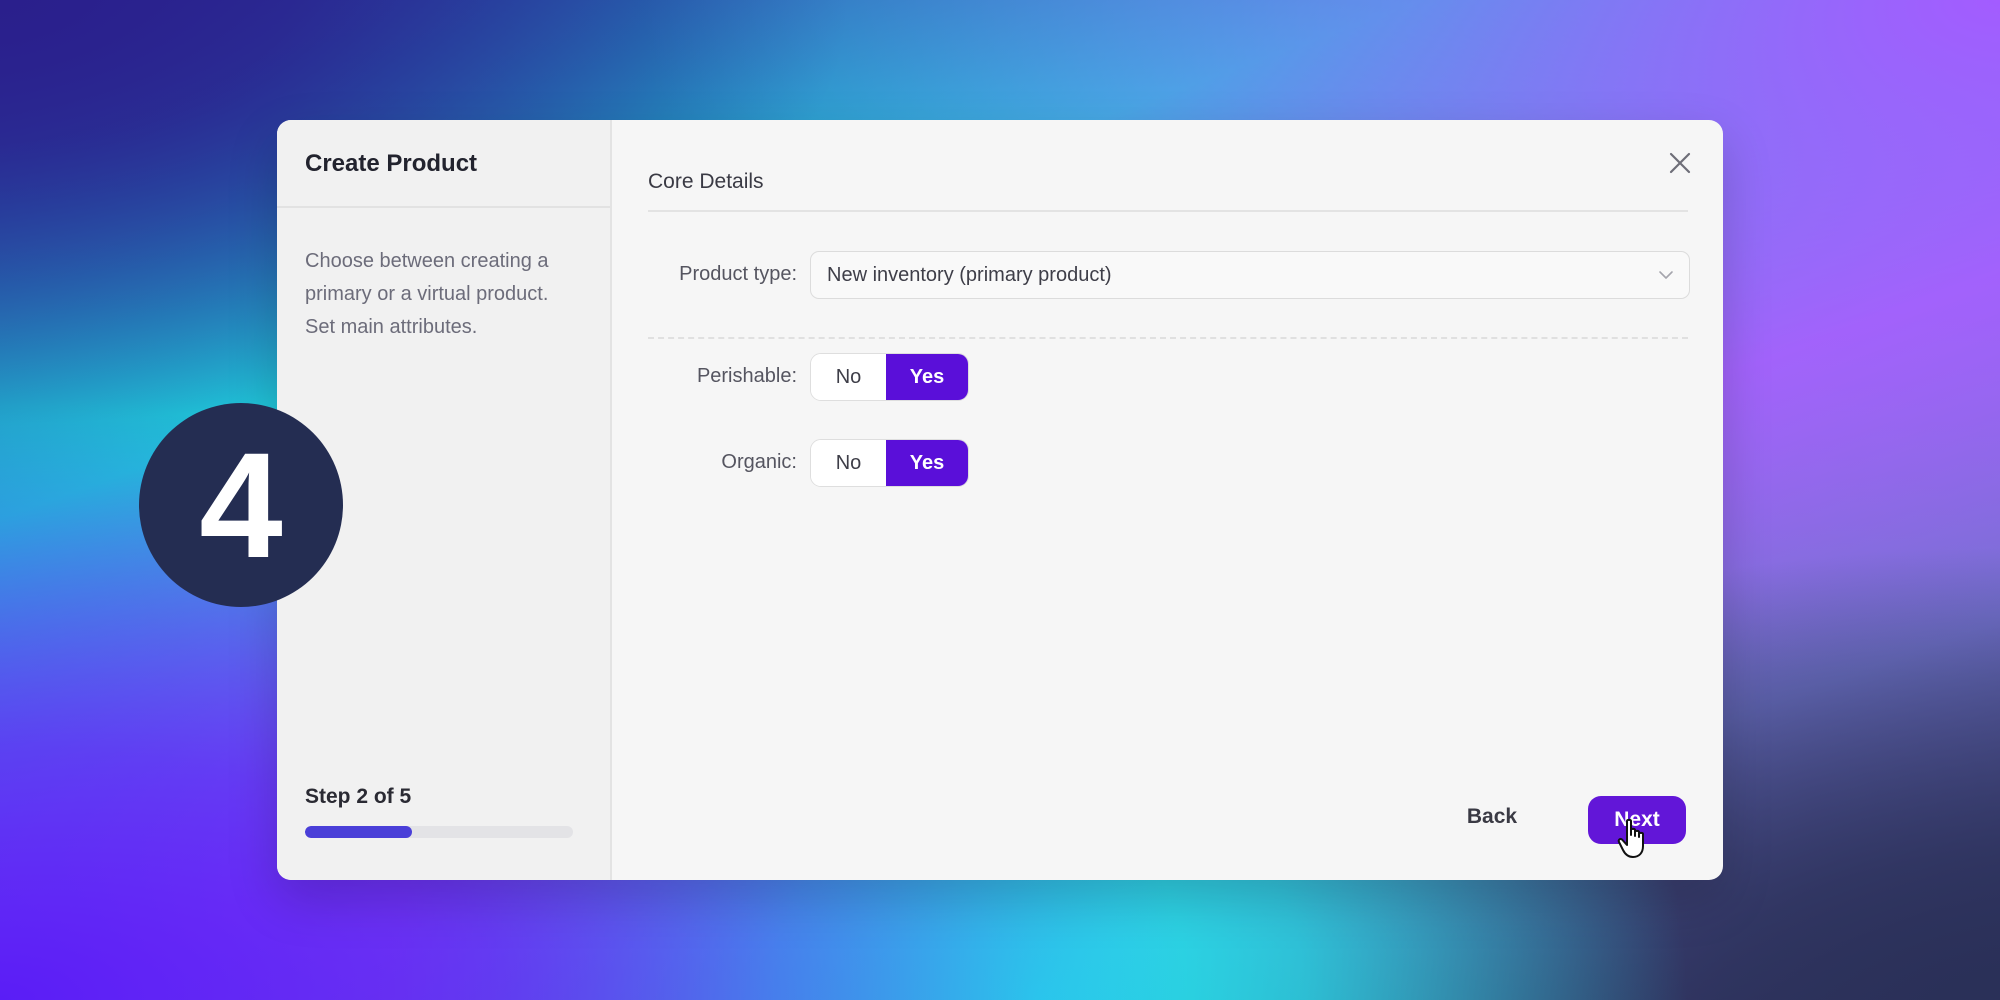  I want to click on step-indicator: Step 2 of 5, so click(358, 796).